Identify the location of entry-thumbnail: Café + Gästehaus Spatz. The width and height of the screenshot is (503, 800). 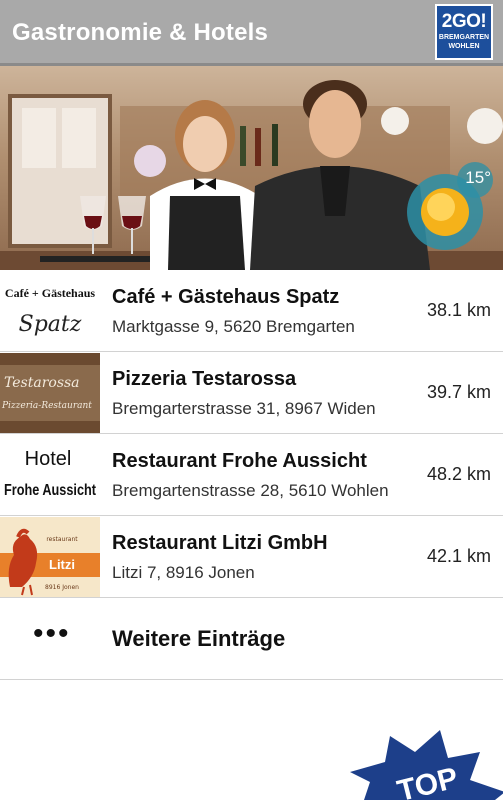
(50, 311).